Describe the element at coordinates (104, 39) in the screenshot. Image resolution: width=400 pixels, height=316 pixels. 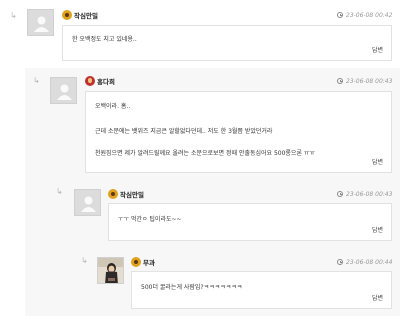
I see `comment-text: 한 오백정도 지고 있네용..` at that location.